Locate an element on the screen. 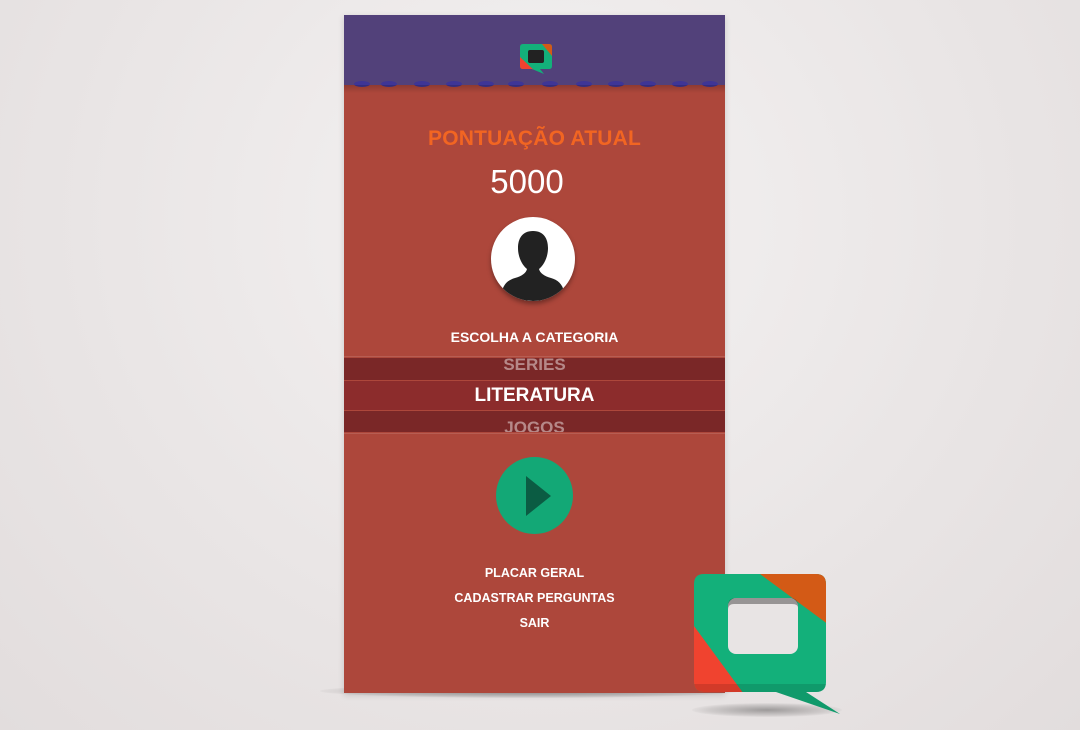 This screenshot has width=1080, height=730. picker-option-selected: LITERATURA is located at coordinates (534, 395).